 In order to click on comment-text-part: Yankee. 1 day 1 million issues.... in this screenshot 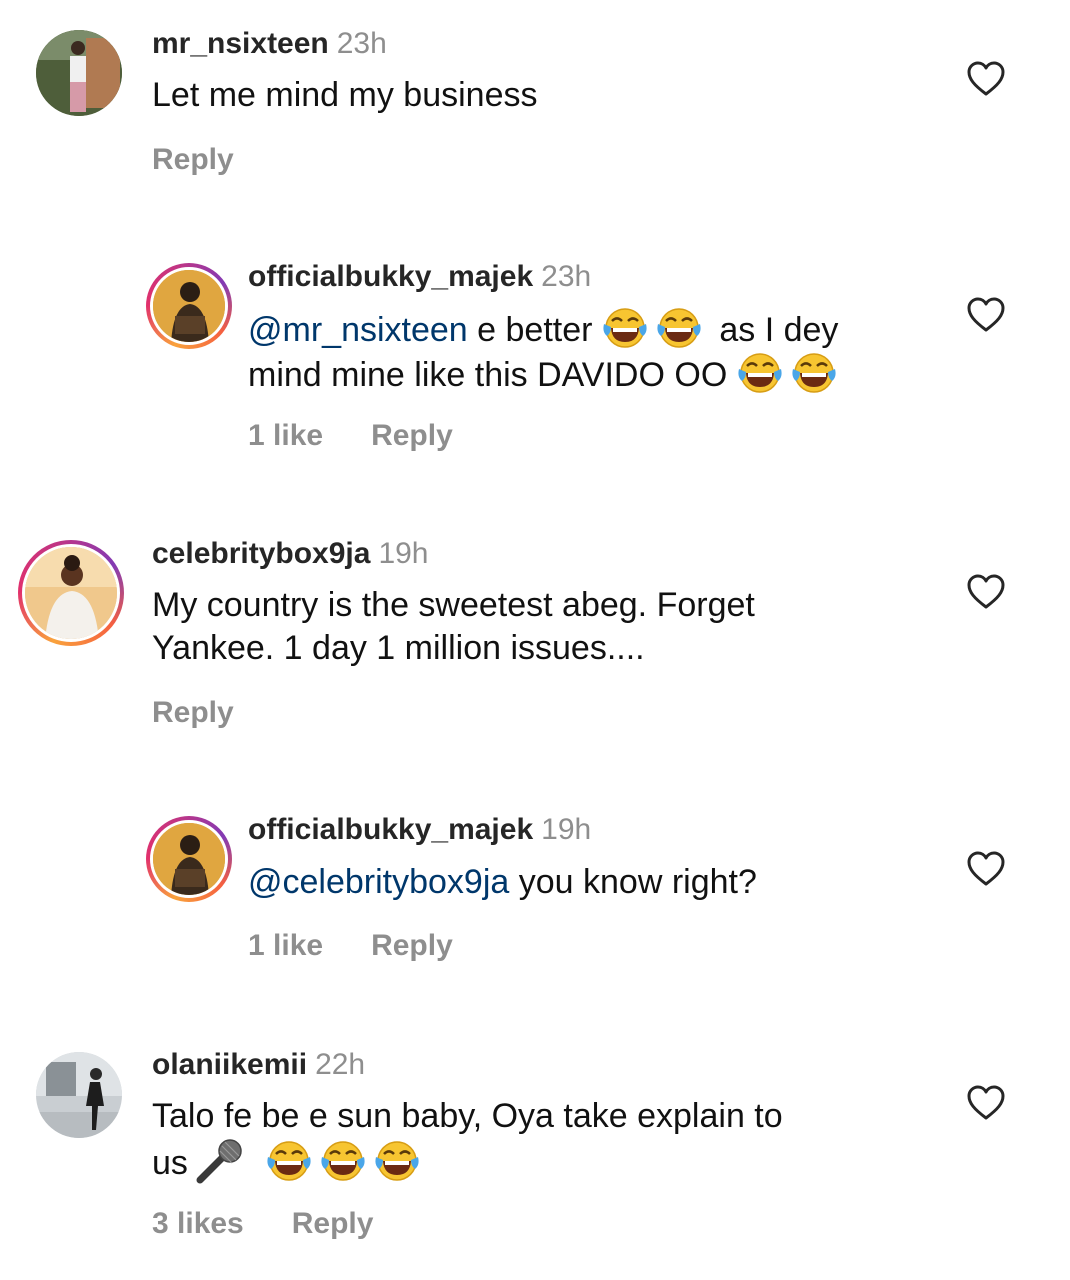, I will do `click(398, 648)`.